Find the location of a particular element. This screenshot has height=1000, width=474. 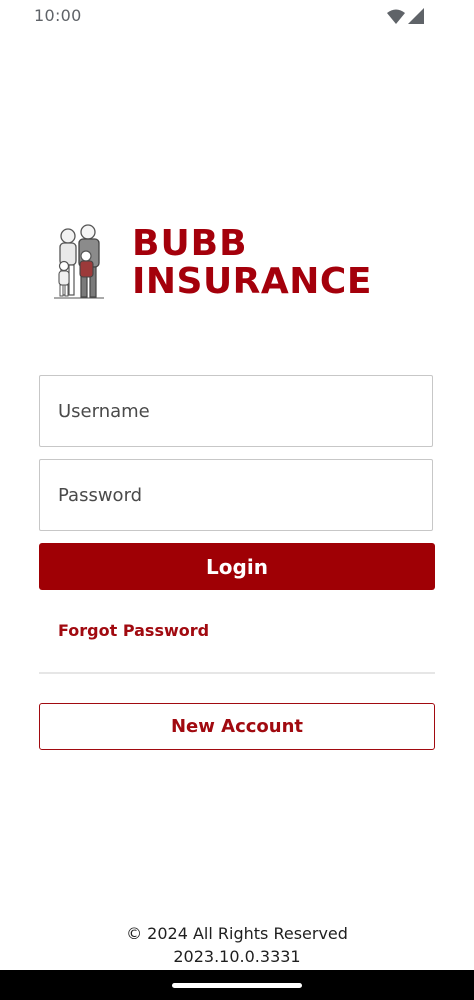

home-gesture-handle is located at coordinates (237, 985).